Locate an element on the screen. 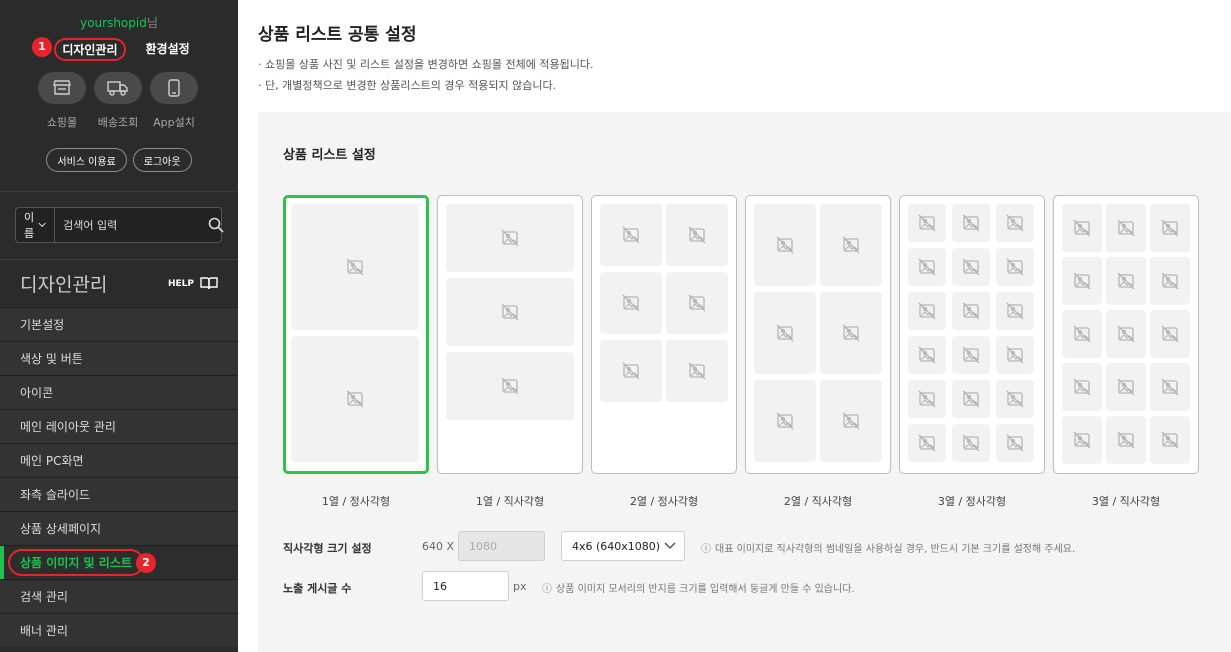 The image size is (1231, 652). sidebar-item-main-pc: 메인 PC화면 is located at coordinates (119, 460).